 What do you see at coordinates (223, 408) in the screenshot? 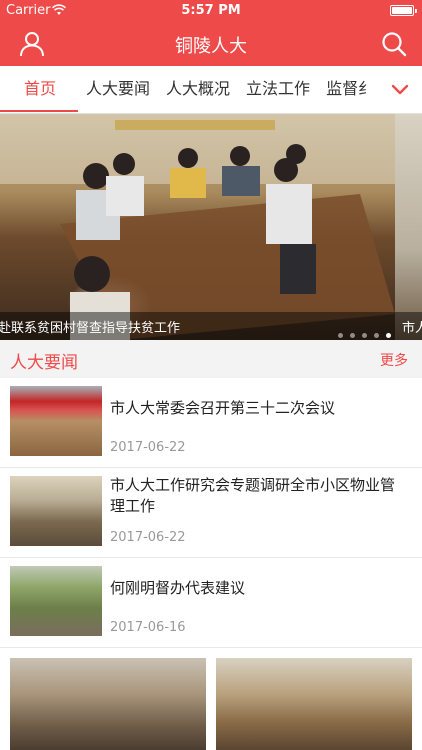
I see `news-title: 市人大常委会召开第三十二次会议` at bounding box center [223, 408].